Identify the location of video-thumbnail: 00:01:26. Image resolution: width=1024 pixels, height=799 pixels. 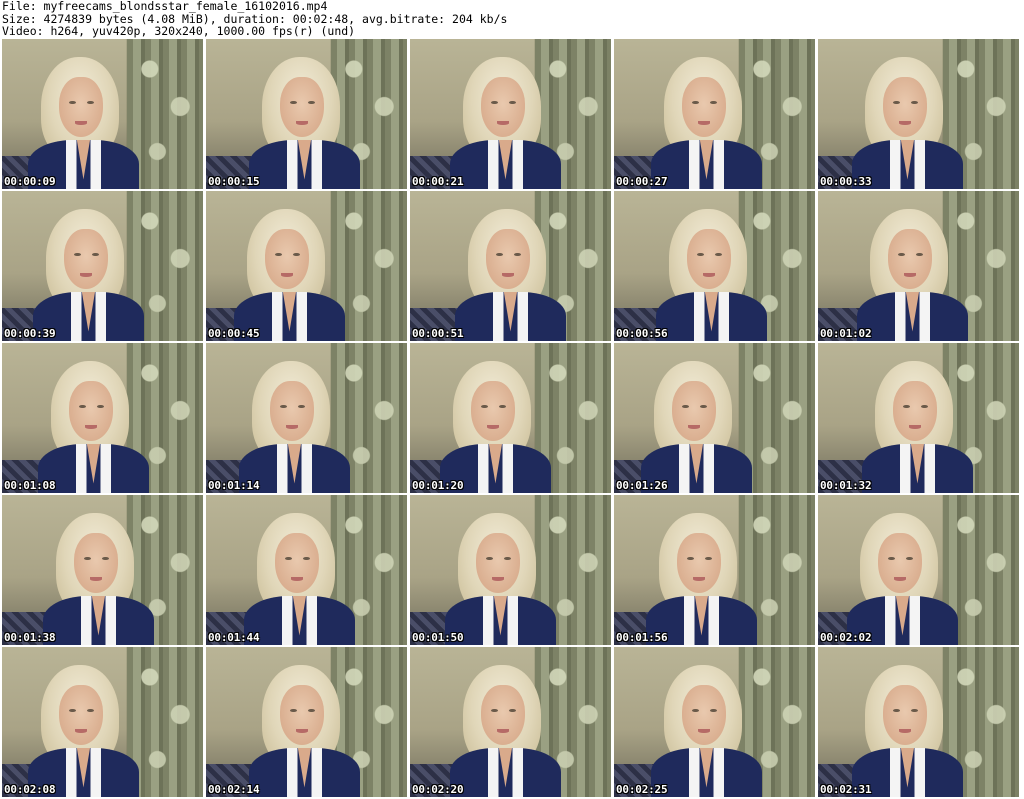
(714, 418).